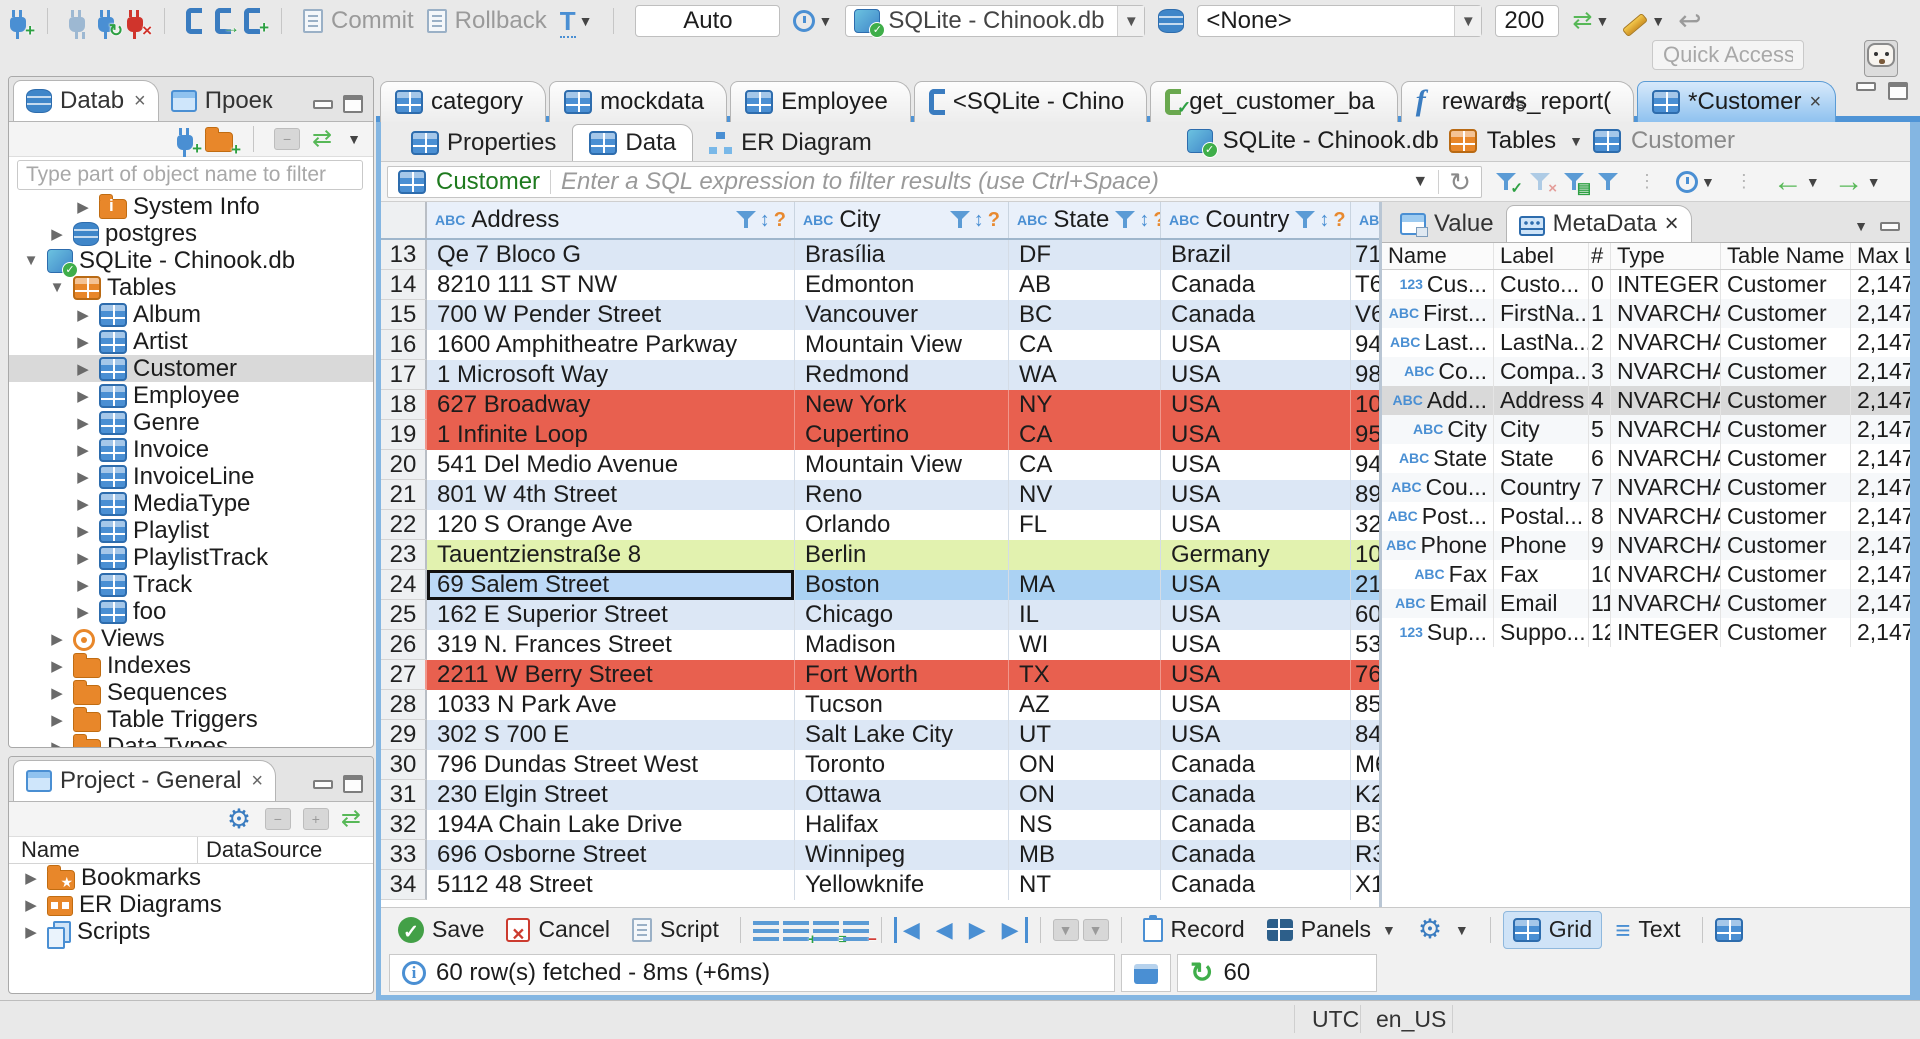 The width and height of the screenshot is (1920, 1039). Describe the element at coordinates (191, 904) in the screenshot. I see `tree-item: ▶ ER Diagrams` at that location.